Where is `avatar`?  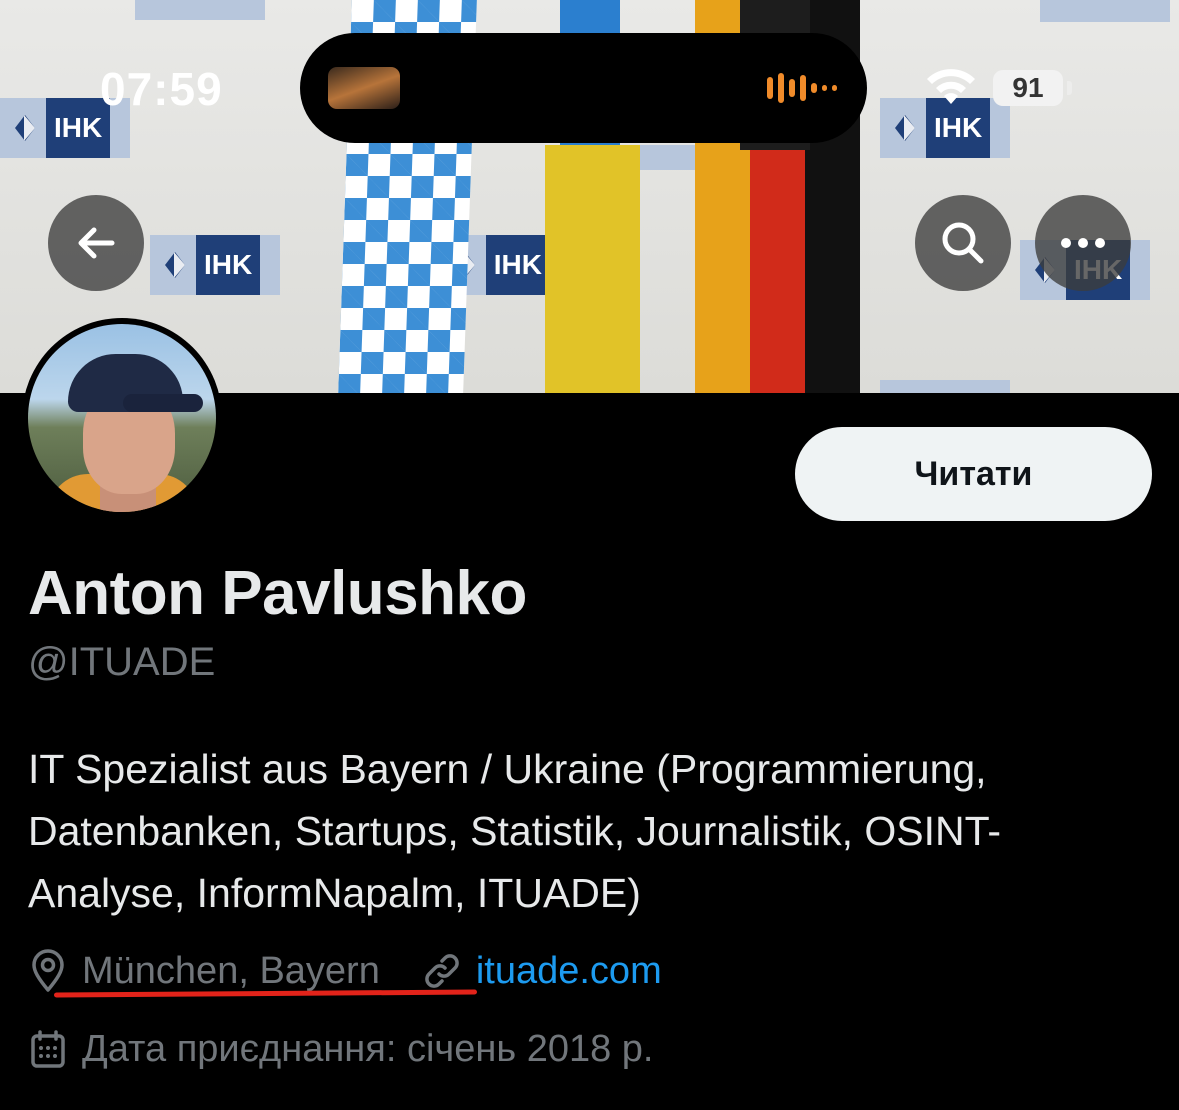 avatar is located at coordinates (122, 418).